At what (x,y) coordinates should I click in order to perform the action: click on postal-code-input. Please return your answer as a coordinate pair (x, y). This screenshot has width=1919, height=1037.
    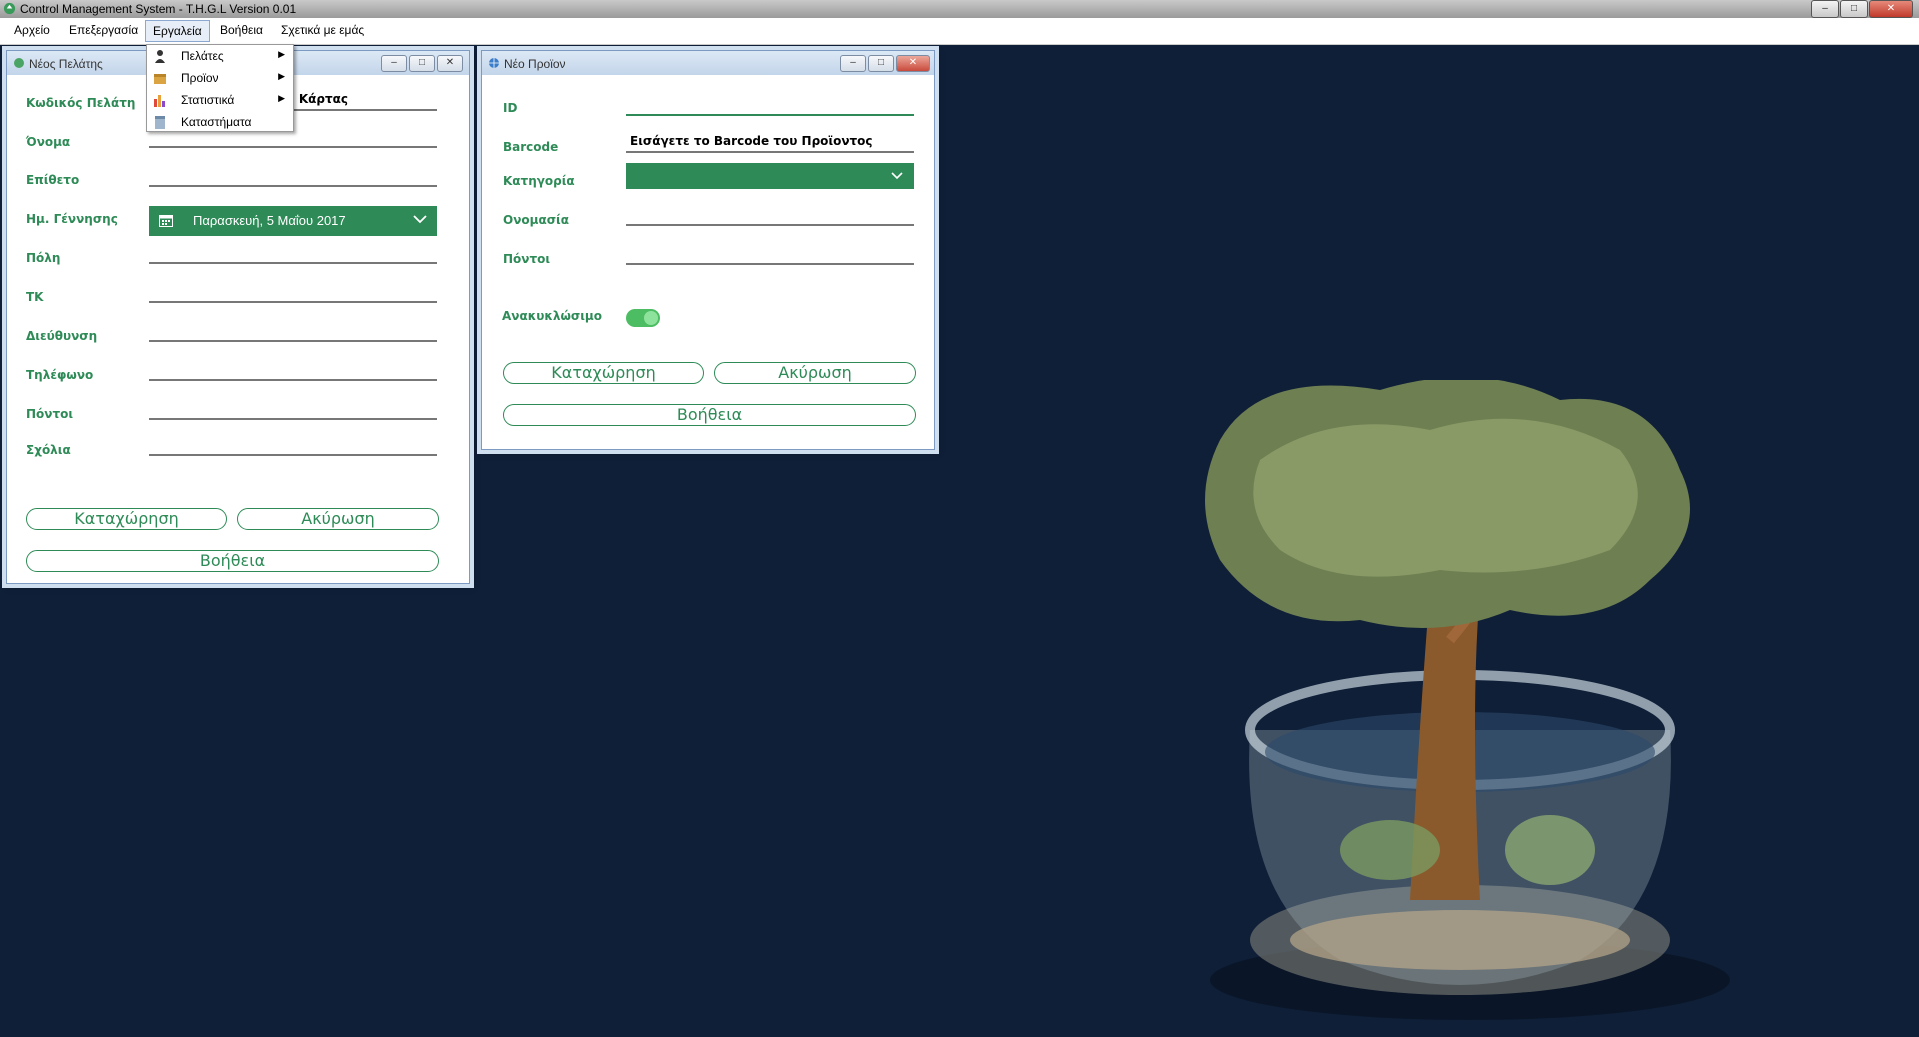
    Looking at the image, I should click on (293, 291).